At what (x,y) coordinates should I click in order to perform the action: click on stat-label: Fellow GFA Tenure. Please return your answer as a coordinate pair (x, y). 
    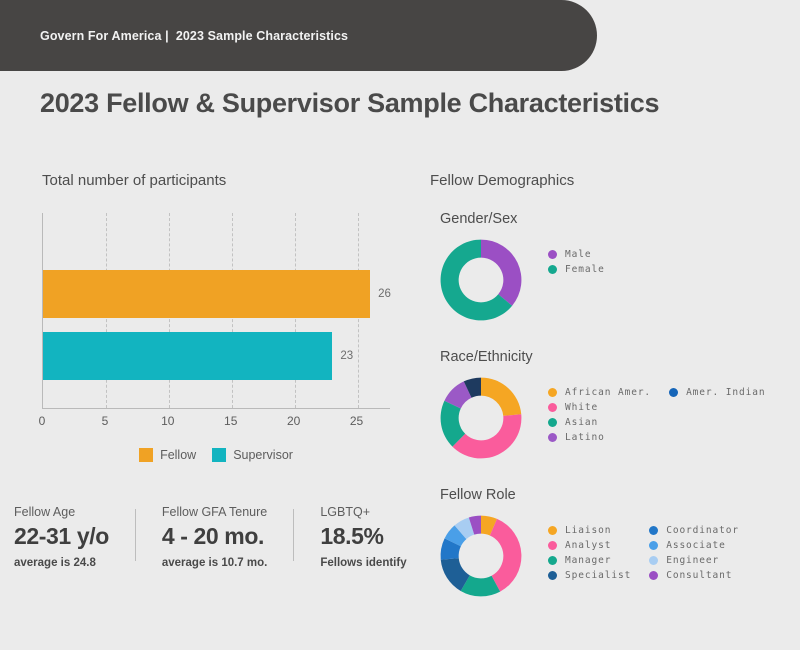
    Looking at the image, I should click on (214, 512).